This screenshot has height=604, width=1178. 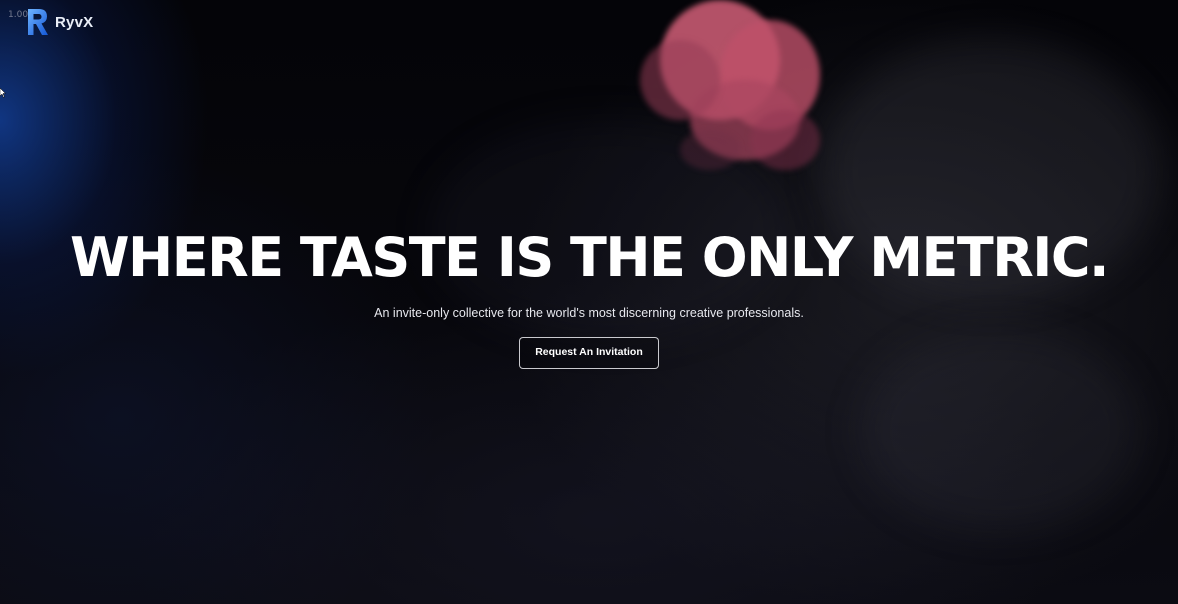 I want to click on request-invitation-button: Request An Invitation, so click(x=589, y=353).